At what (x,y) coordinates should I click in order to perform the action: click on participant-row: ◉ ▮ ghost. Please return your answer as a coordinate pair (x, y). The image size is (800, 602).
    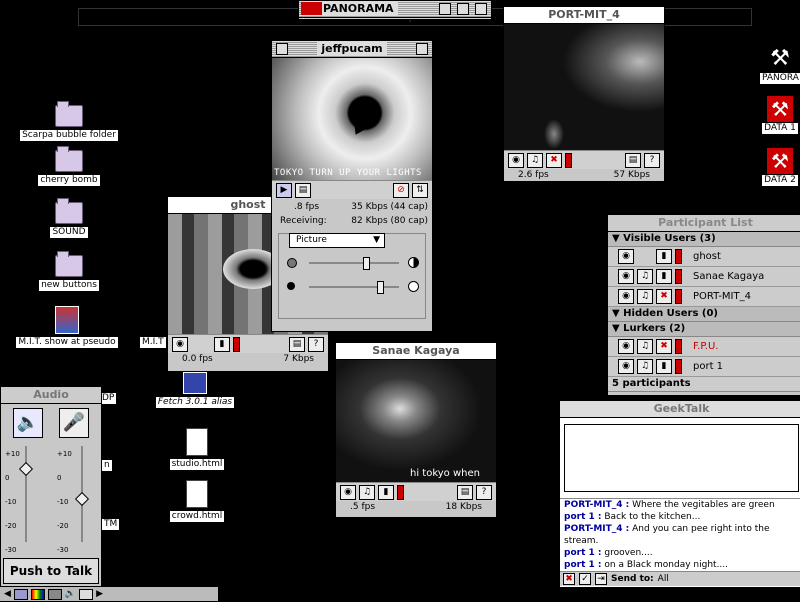
    Looking at the image, I should click on (704, 257).